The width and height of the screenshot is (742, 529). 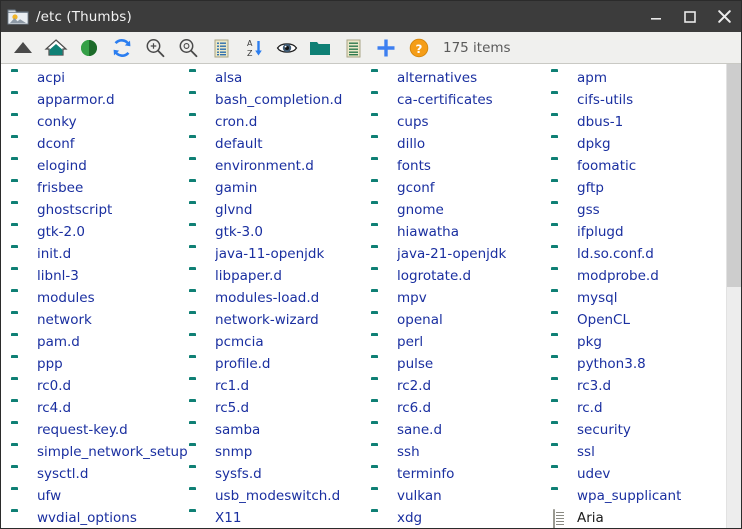 I want to click on file-item: sane.d, so click(x=461, y=430).